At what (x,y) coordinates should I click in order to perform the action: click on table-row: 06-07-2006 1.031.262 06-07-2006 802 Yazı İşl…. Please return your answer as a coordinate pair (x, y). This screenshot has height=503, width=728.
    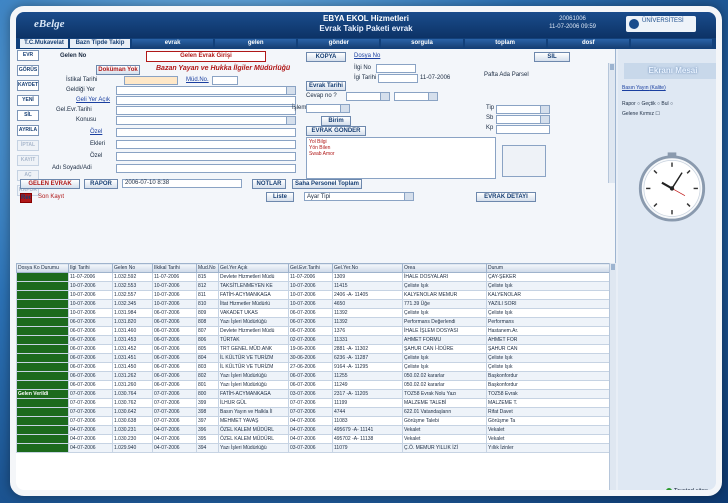
    Looking at the image, I should click on (316, 376).